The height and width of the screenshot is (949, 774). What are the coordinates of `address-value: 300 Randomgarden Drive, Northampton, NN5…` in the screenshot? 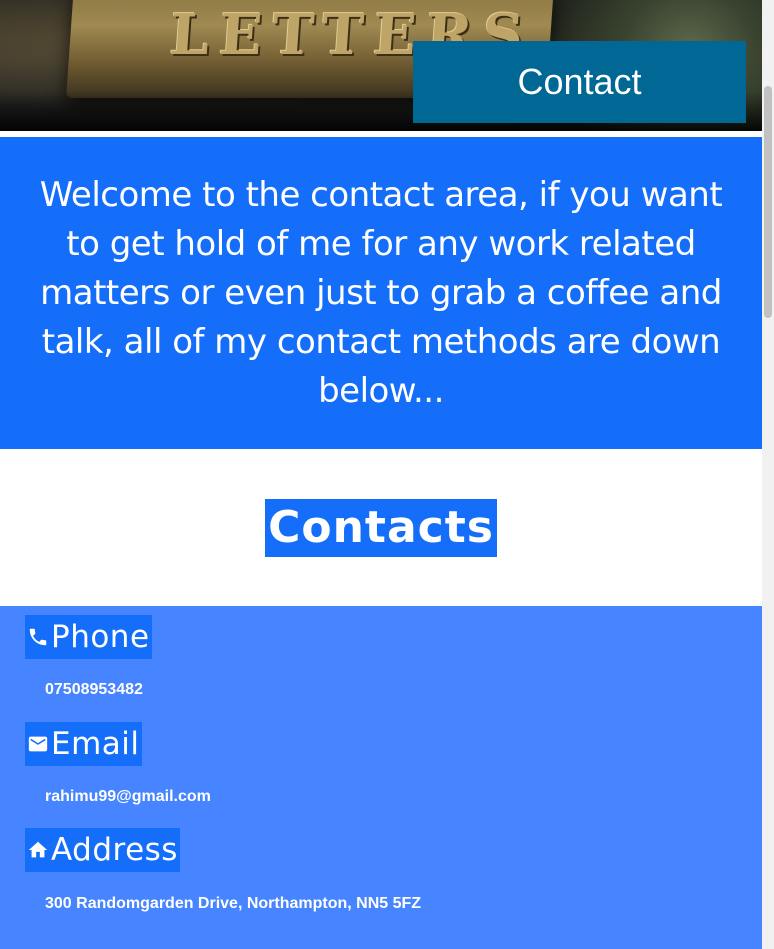 It's located at (233, 903).